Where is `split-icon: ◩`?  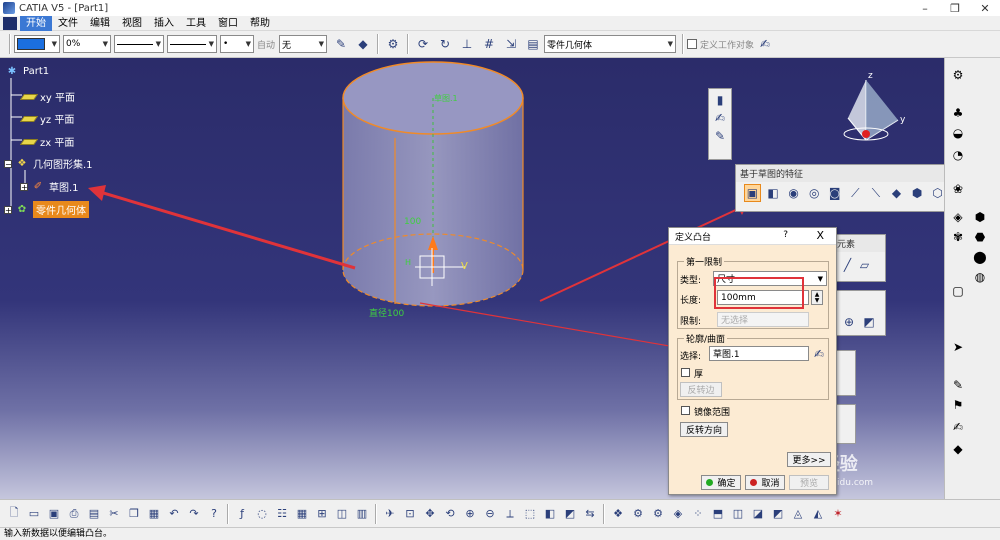
split-icon: ◩ is located at coordinates (778, 514).